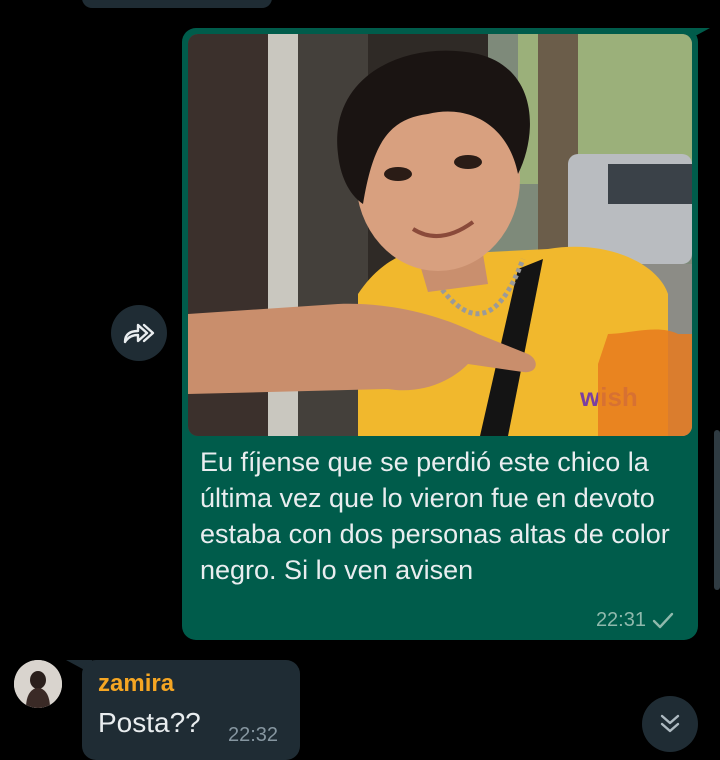  I want to click on single-check-icon, so click(663, 620).